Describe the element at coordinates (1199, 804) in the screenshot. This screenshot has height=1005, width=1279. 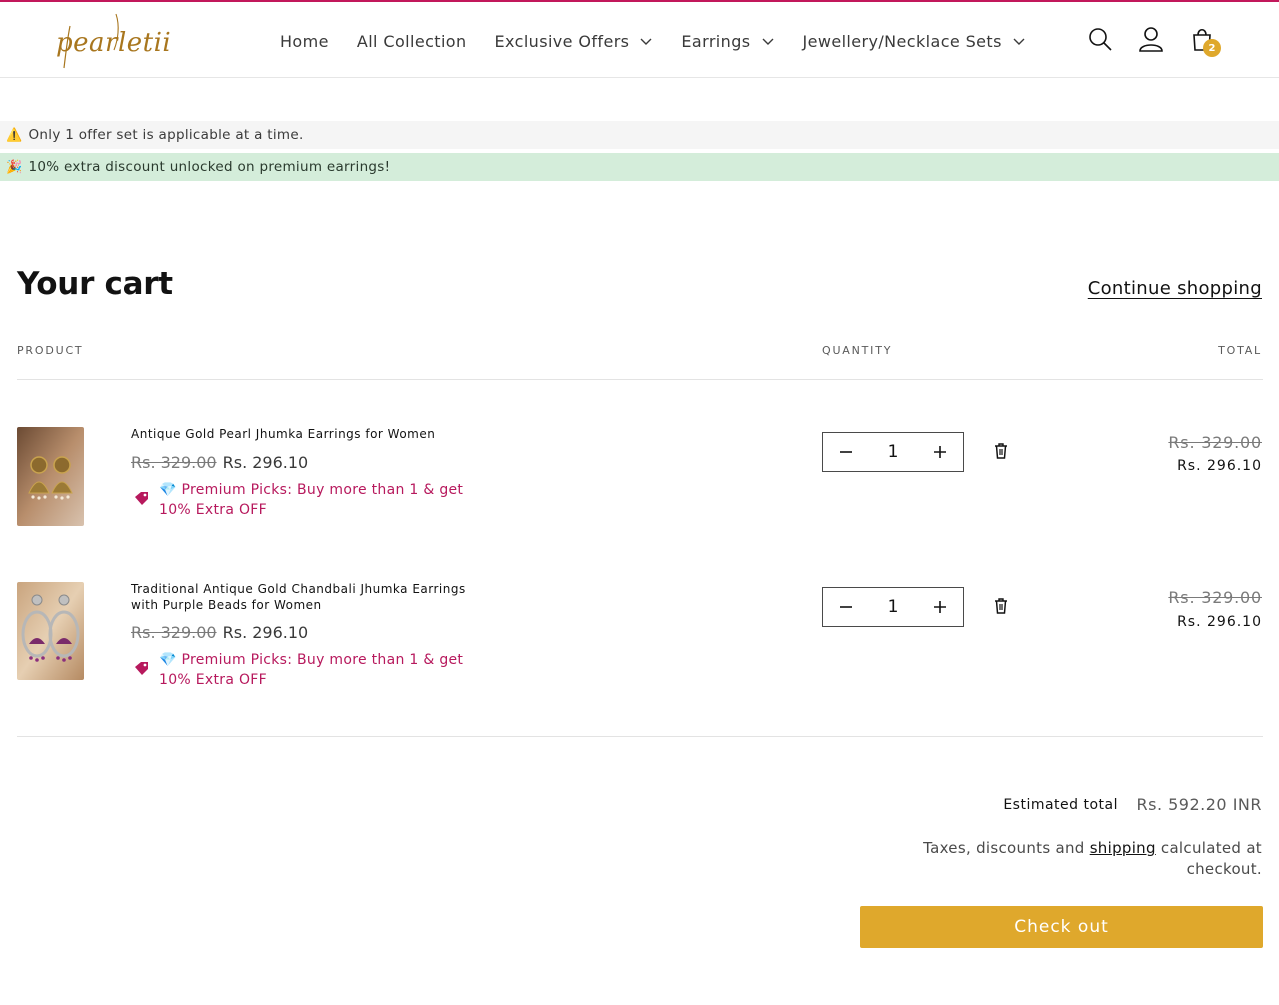
I see `estimated-total-value: Rs. 592.20 INR` at that location.